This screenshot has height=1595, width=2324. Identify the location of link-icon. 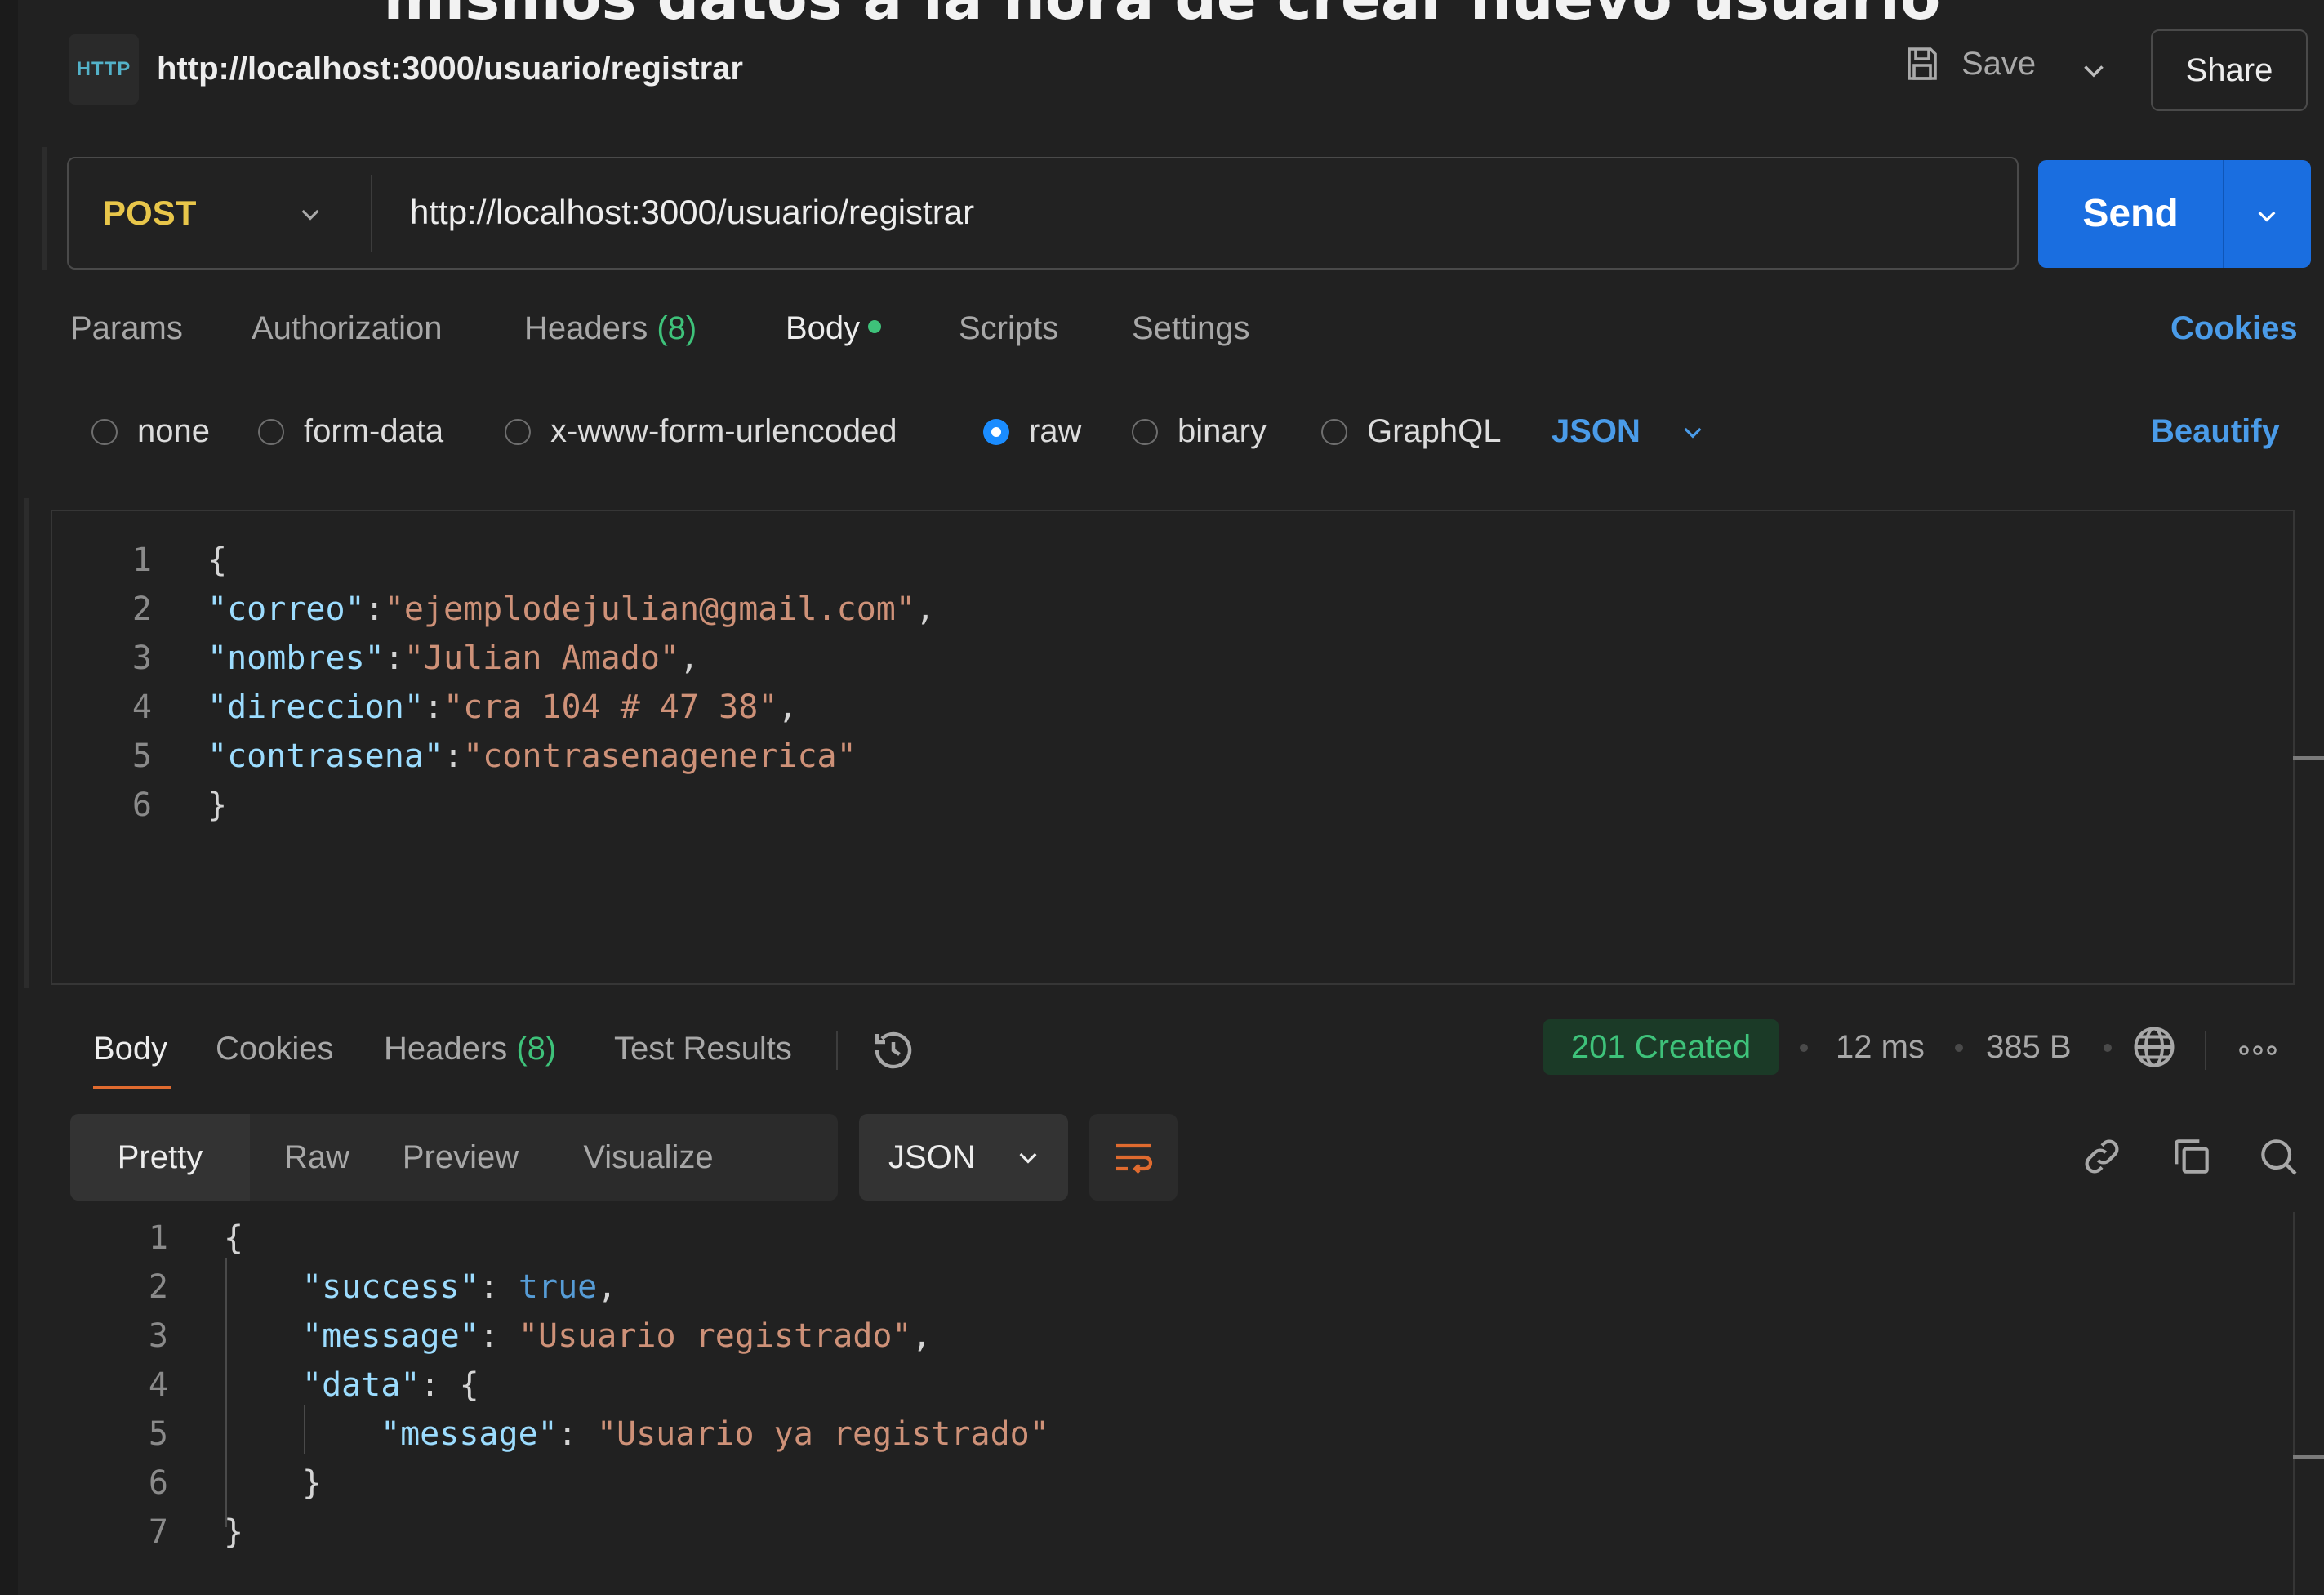
(2102, 1157).